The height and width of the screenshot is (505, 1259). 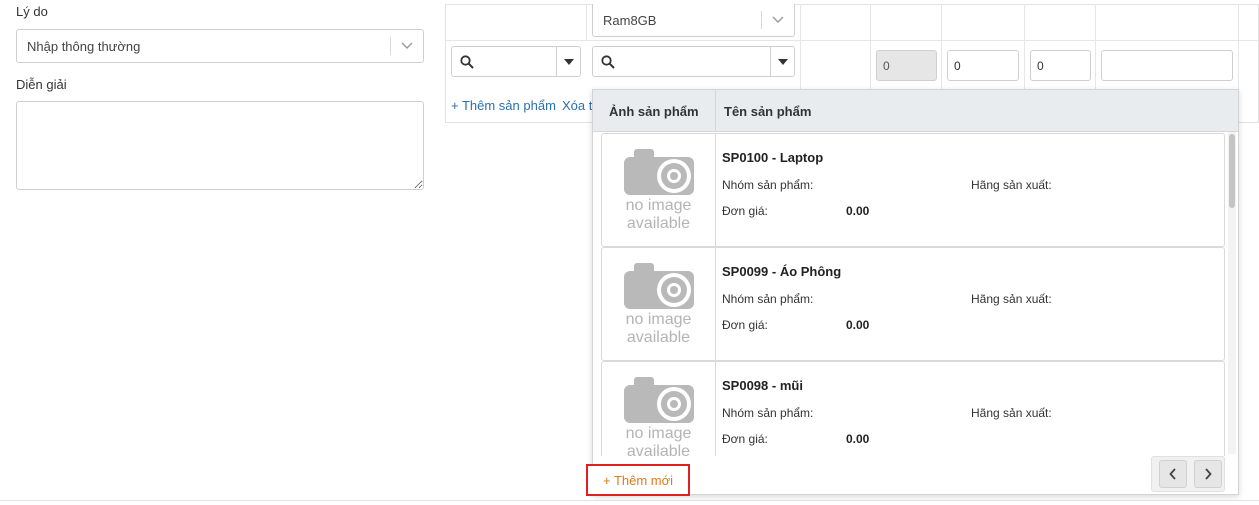 What do you see at coordinates (220, 46) in the screenshot?
I see `reason-select: Nhập thông thường` at bounding box center [220, 46].